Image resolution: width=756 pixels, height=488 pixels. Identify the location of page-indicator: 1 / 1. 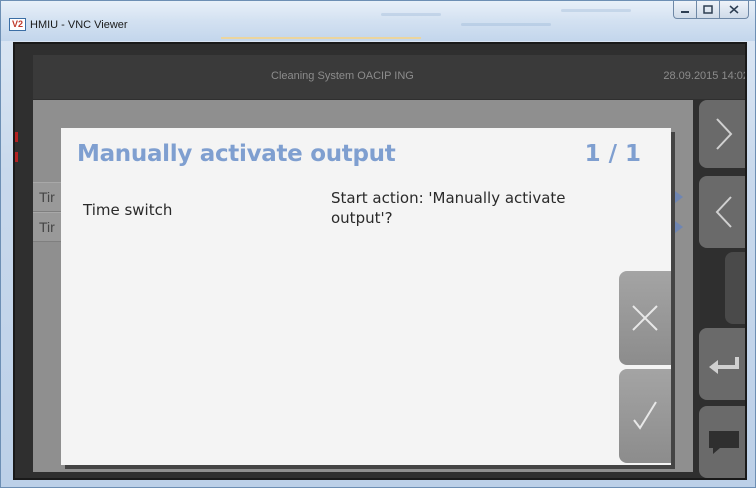
(612, 154).